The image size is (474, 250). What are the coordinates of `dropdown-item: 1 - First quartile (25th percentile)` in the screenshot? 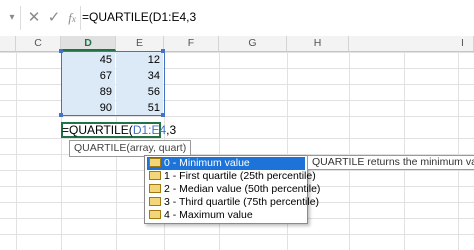 It's located at (231, 176).